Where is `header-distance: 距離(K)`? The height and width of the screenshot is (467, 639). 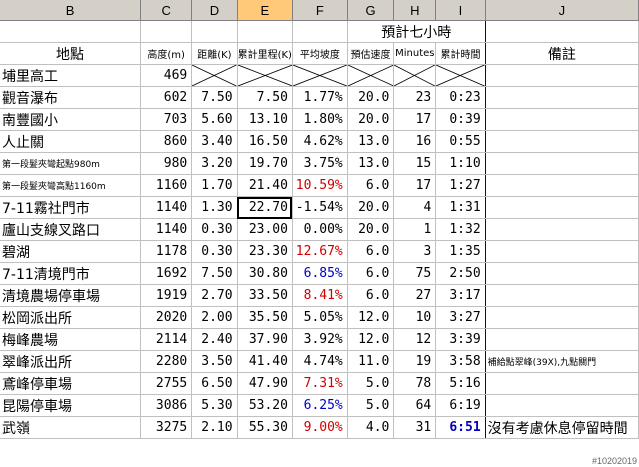 header-distance: 距離(K) is located at coordinates (214, 53).